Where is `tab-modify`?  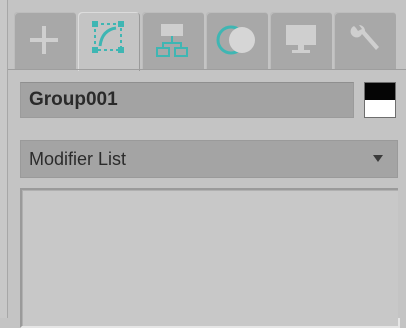
tab-modify is located at coordinates (109, 41).